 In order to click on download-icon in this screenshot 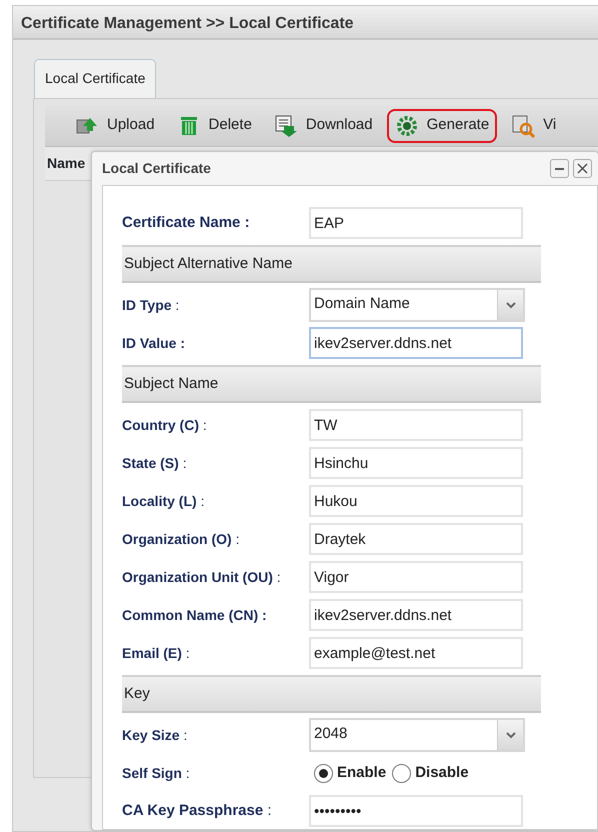, I will do `click(286, 126)`.